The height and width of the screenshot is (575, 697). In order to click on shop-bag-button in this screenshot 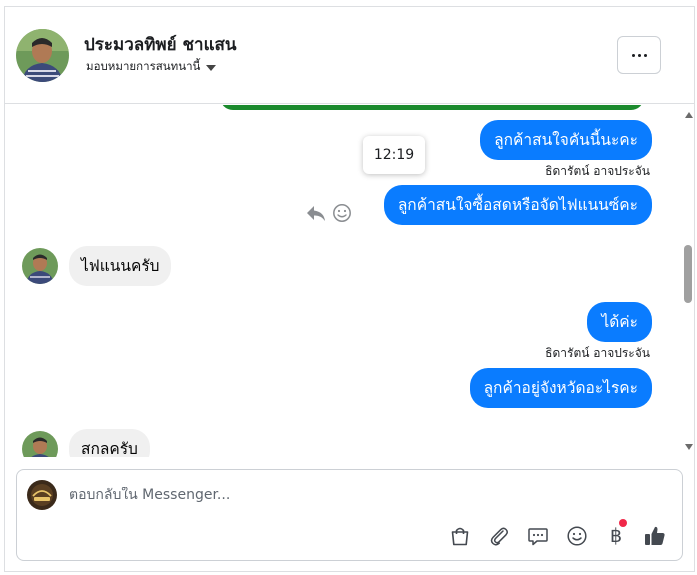, I will do `click(460, 536)`.